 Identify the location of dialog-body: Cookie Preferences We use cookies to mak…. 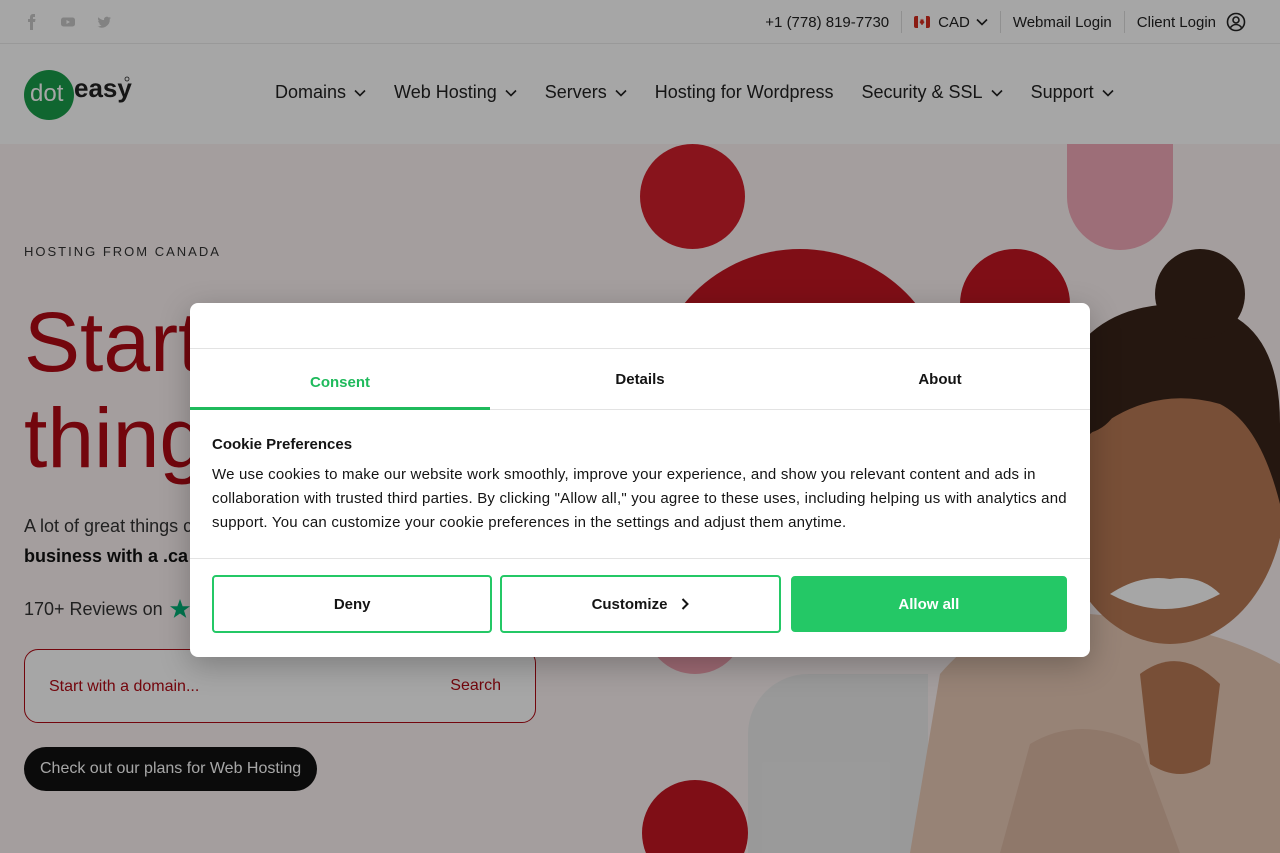
(640, 484).